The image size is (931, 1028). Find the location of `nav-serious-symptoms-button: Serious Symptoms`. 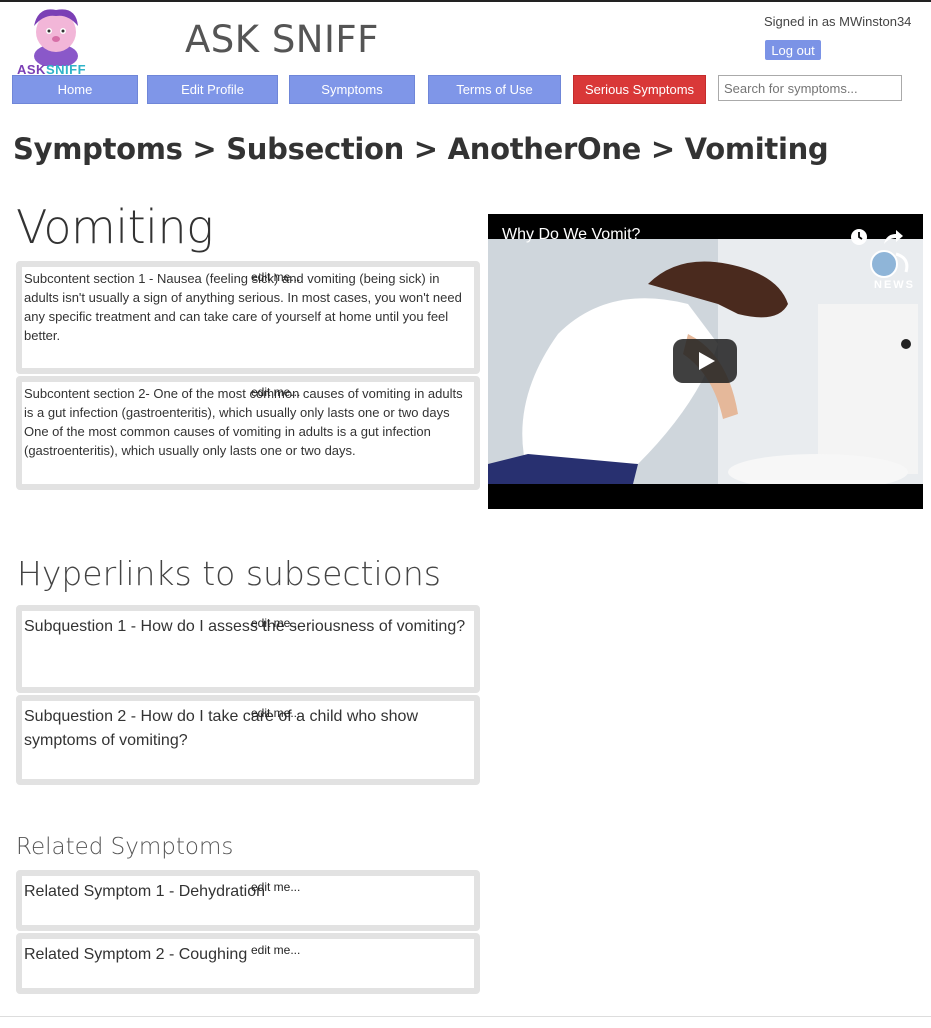

nav-serious-symptoms-button: Serious Symptoms is located at coordinates (639, 89).